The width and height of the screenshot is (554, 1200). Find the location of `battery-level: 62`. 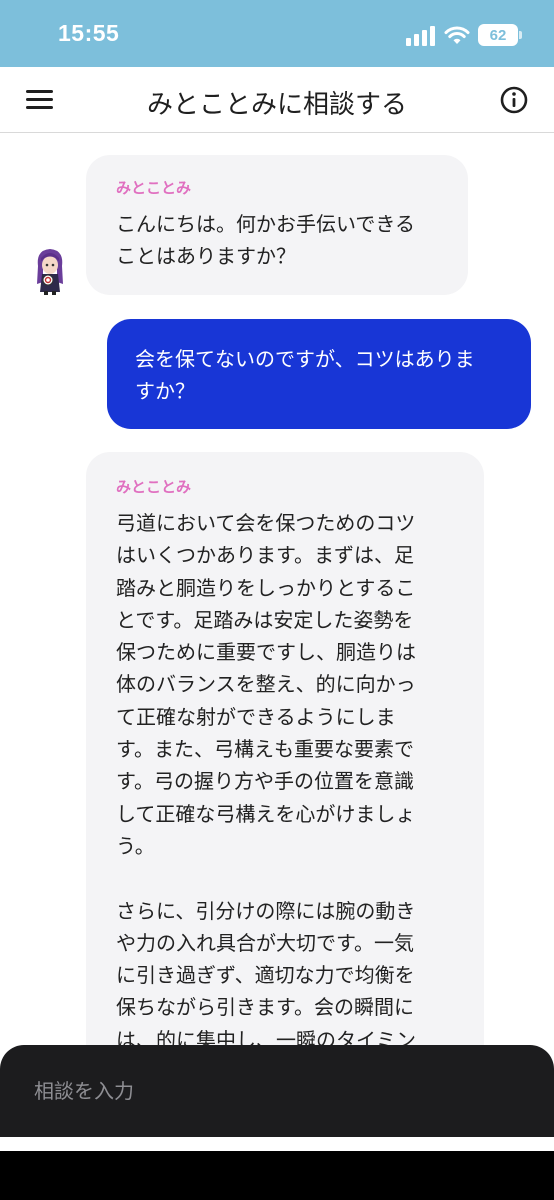

battery-level: 62 is located at coordinates (498, 35).